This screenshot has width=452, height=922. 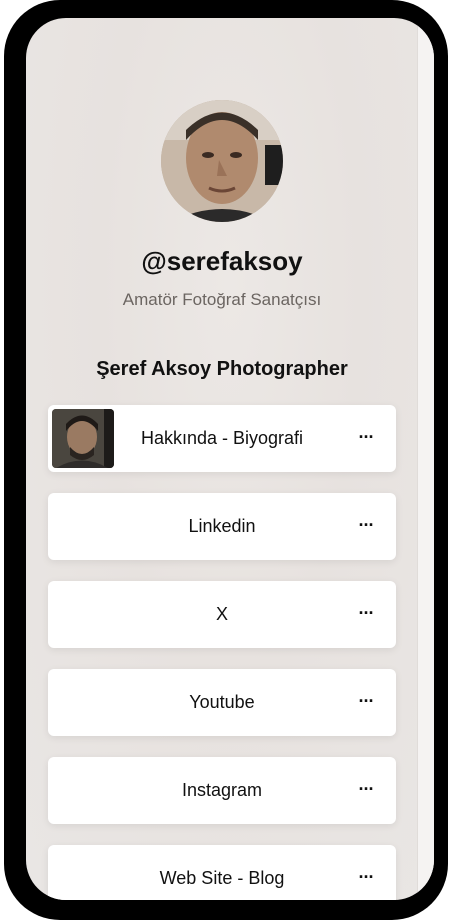 I want to click on section-title: Şeref Aksoy Photographer, so click(x=222, y=369).